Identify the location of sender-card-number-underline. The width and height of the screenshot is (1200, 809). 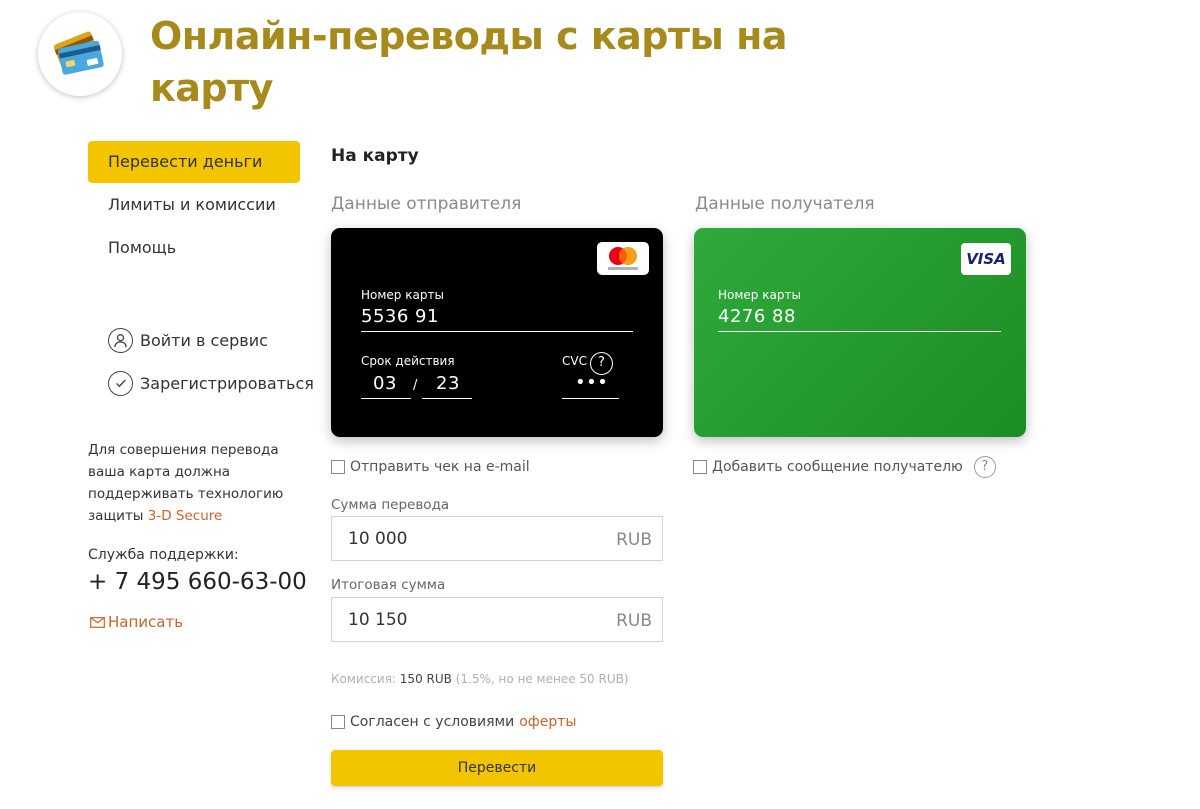
(497, 331).